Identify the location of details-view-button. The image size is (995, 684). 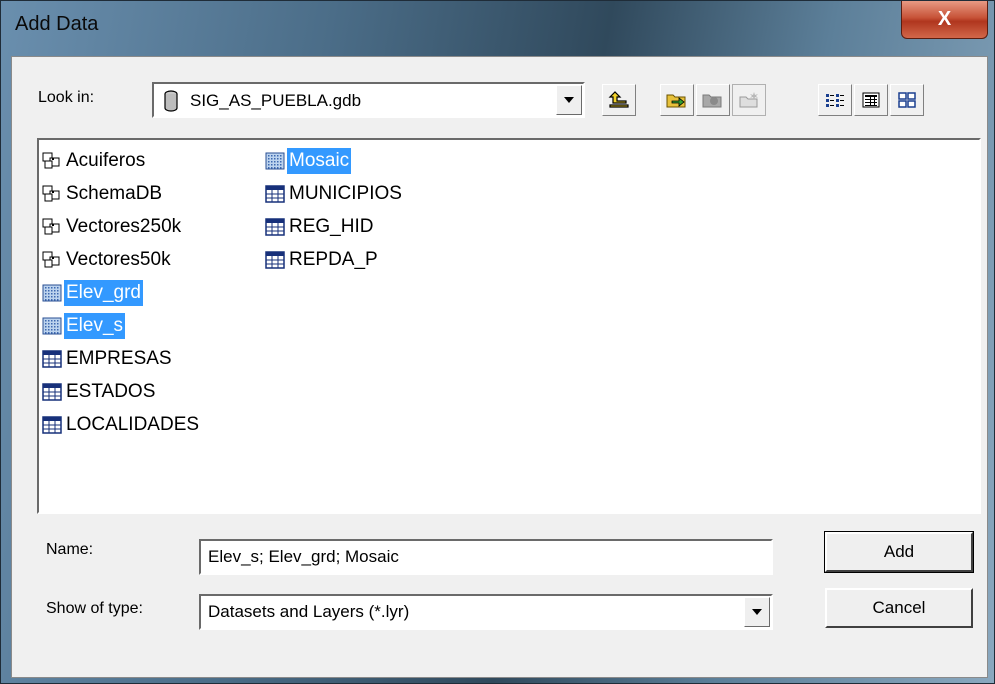
(871, 100).